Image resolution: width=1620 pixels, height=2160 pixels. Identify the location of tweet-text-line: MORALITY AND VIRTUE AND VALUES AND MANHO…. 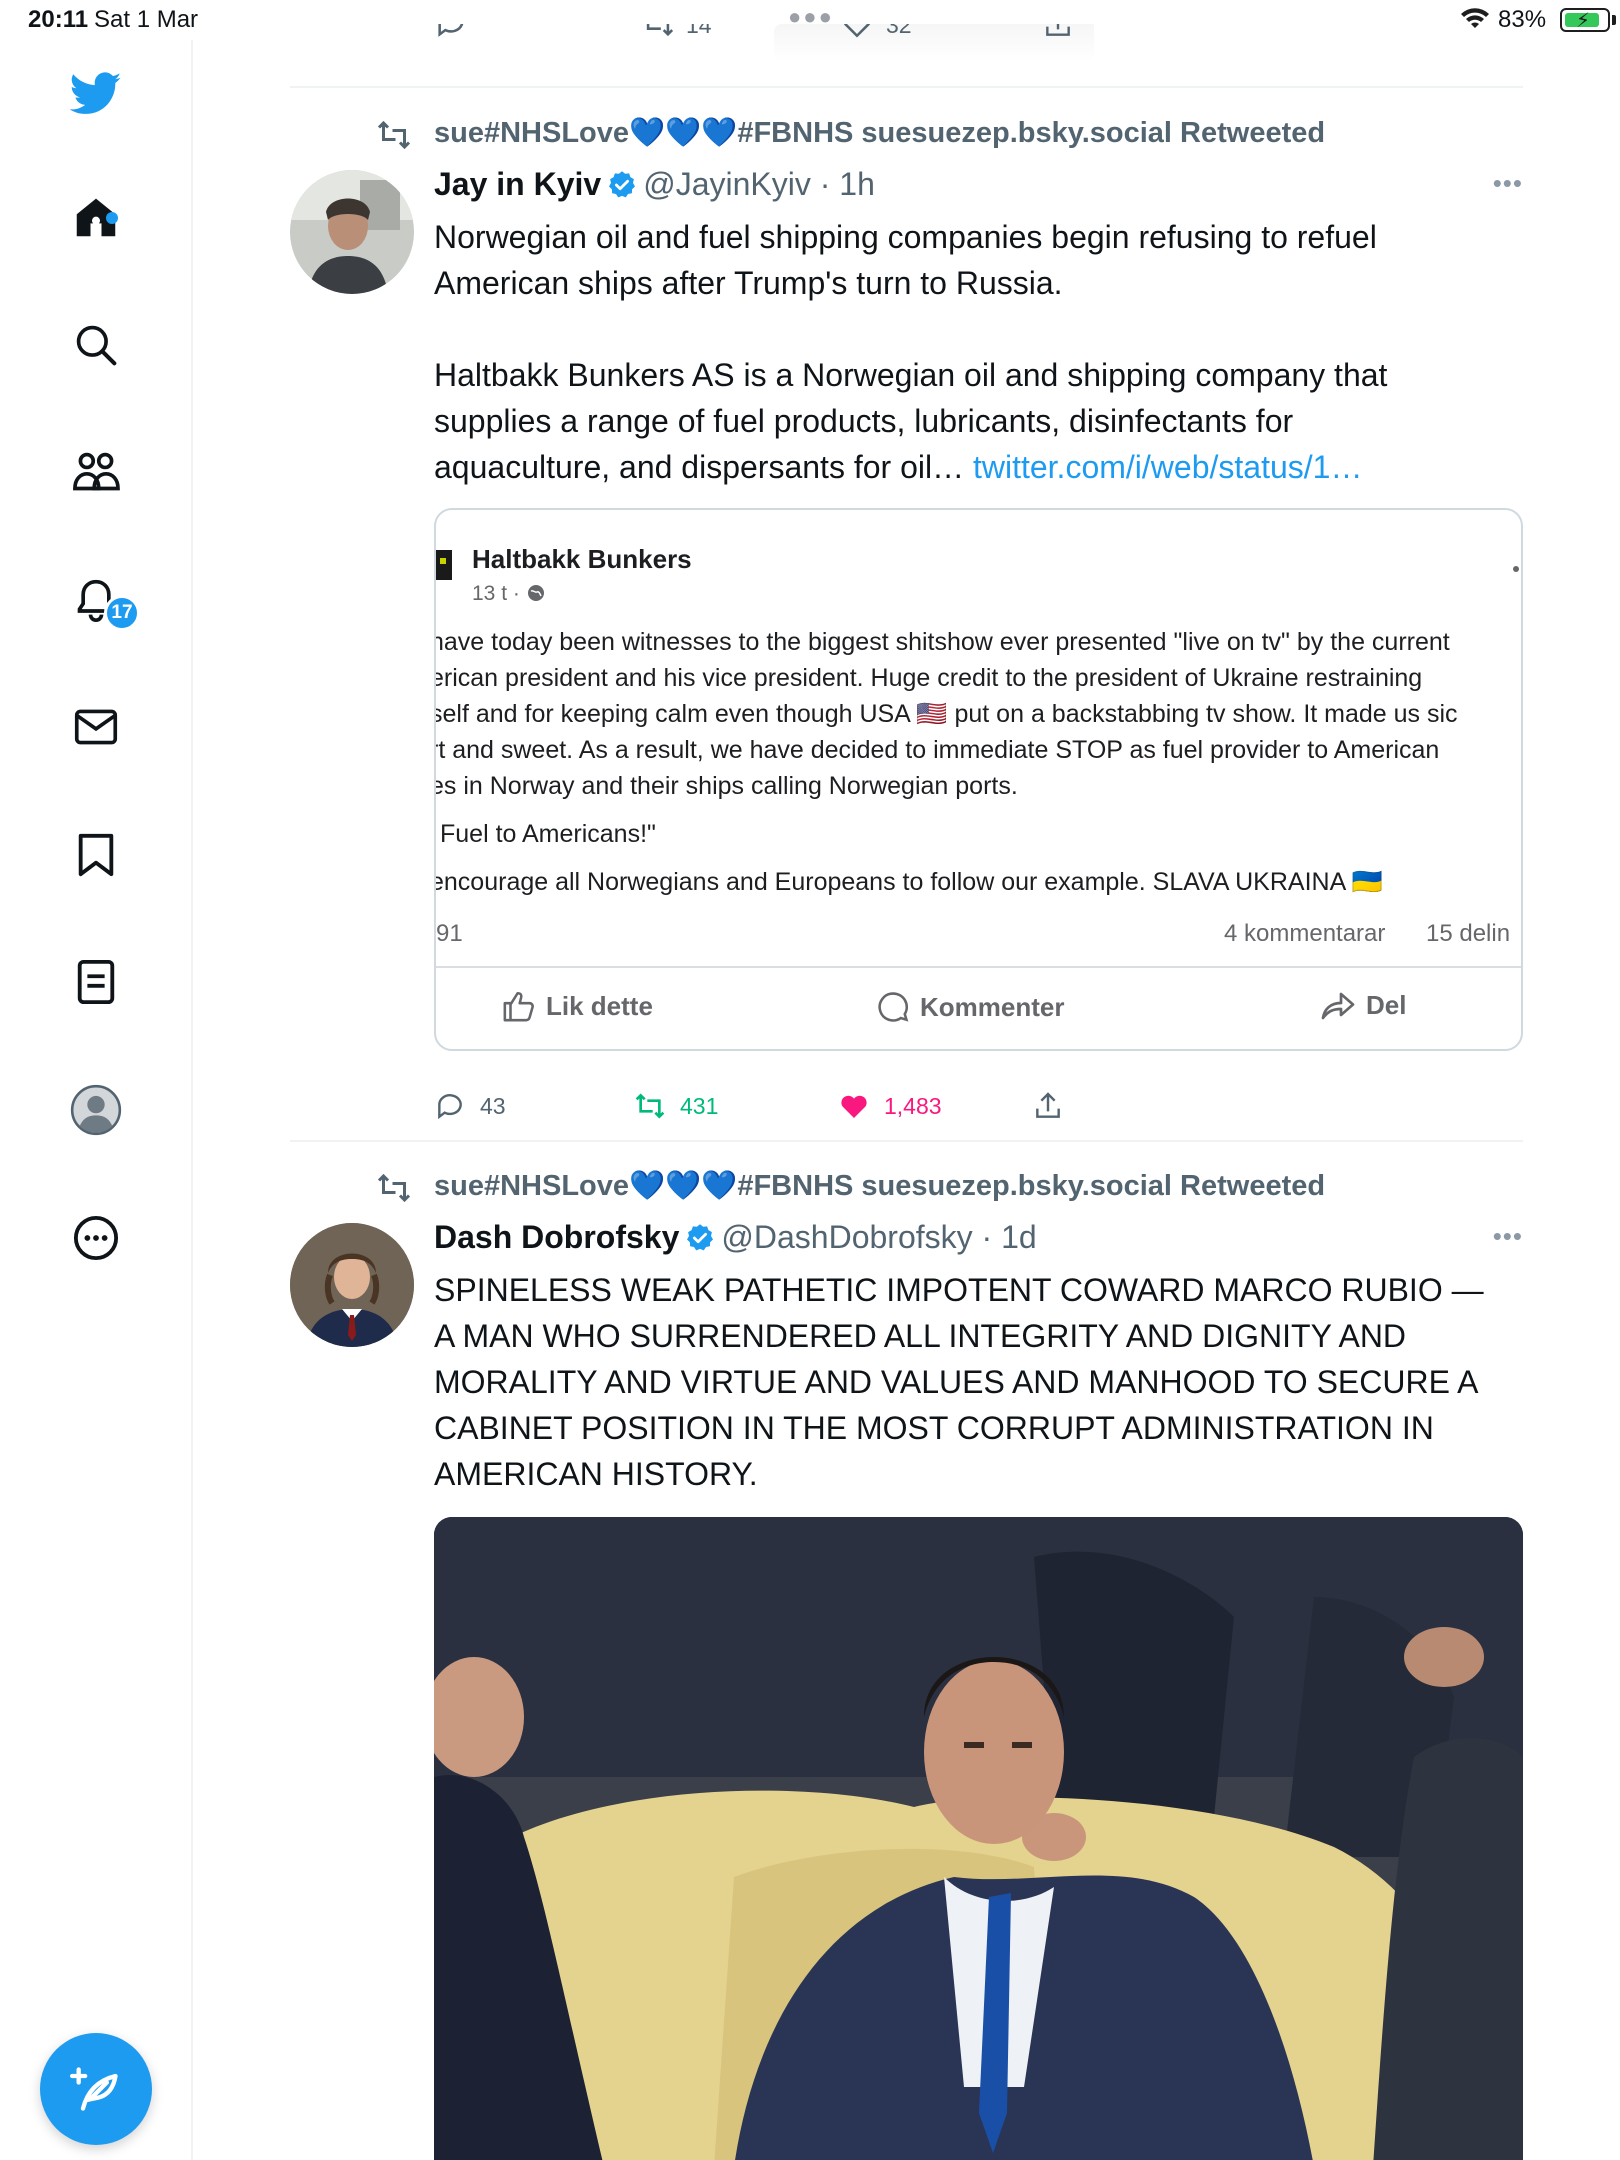
(956, 1382).